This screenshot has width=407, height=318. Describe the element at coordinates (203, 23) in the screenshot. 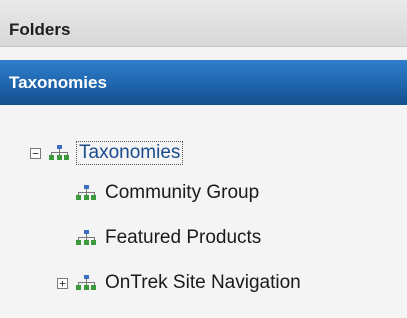

I see `folders-header: Folders` at that location.